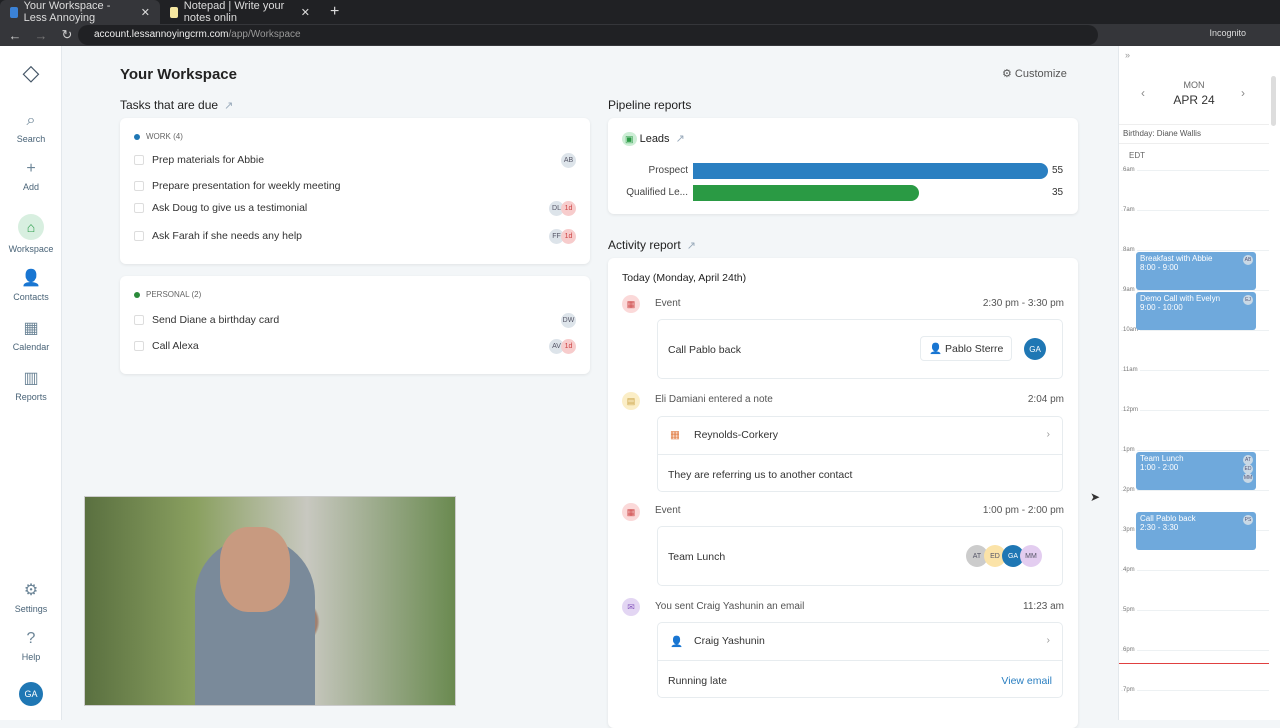  What do you see at coordinates (31, 75) in the screenshot?
I see `logo: ◇` at bounding box center [31, 75].